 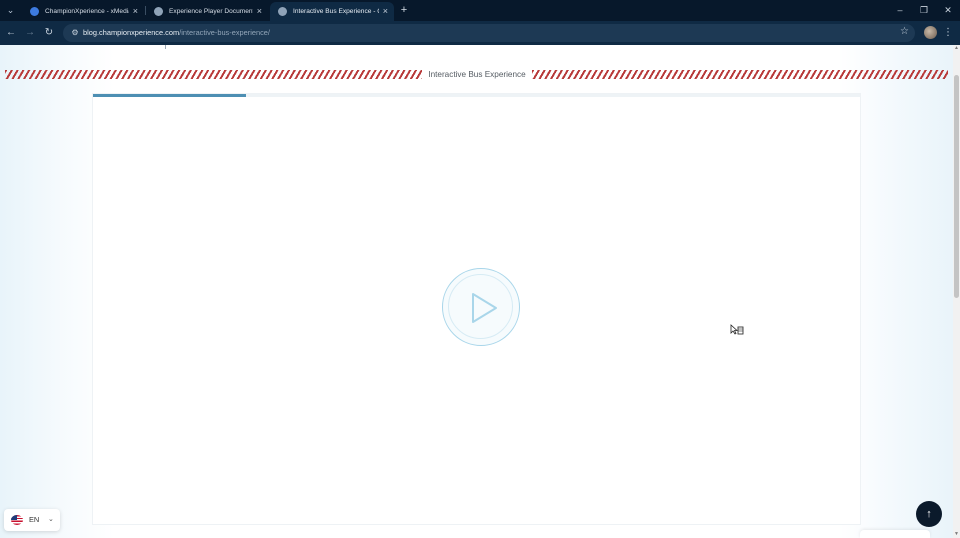 What do you see at coordinates (948, 32) in the screenshot?
I see `browser-menu-icon: ⋮` at bounding box center [948, 32].